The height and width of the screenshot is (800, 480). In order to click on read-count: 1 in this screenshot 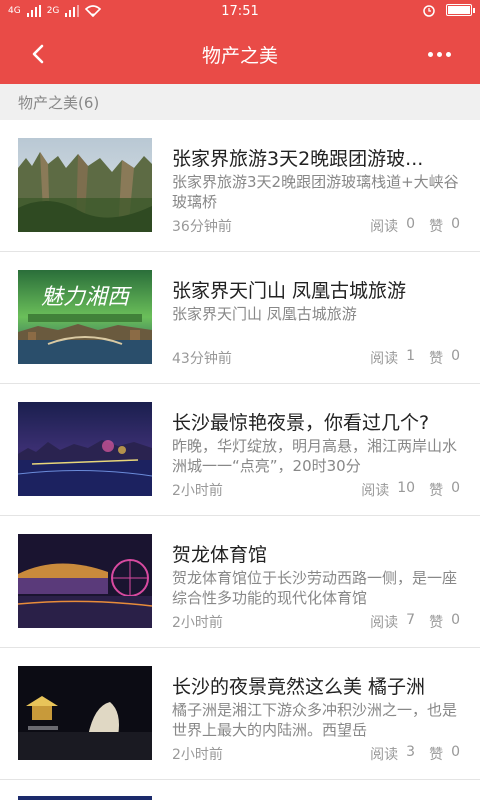, I will do `click(411, 356)`.